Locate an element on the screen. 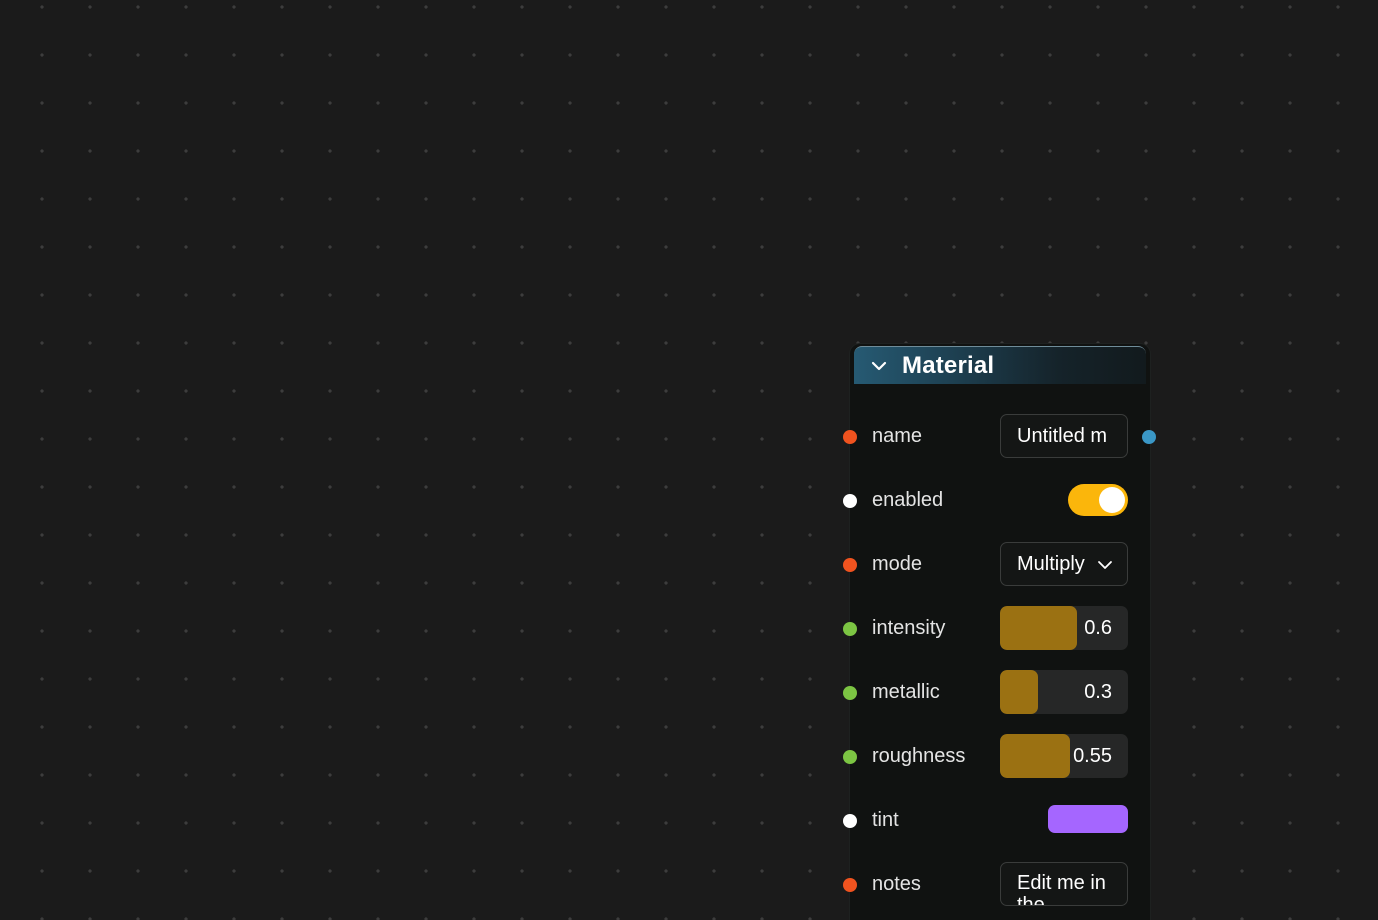  intensity-slider: 0.6 is located at coordinates (1064, 628).